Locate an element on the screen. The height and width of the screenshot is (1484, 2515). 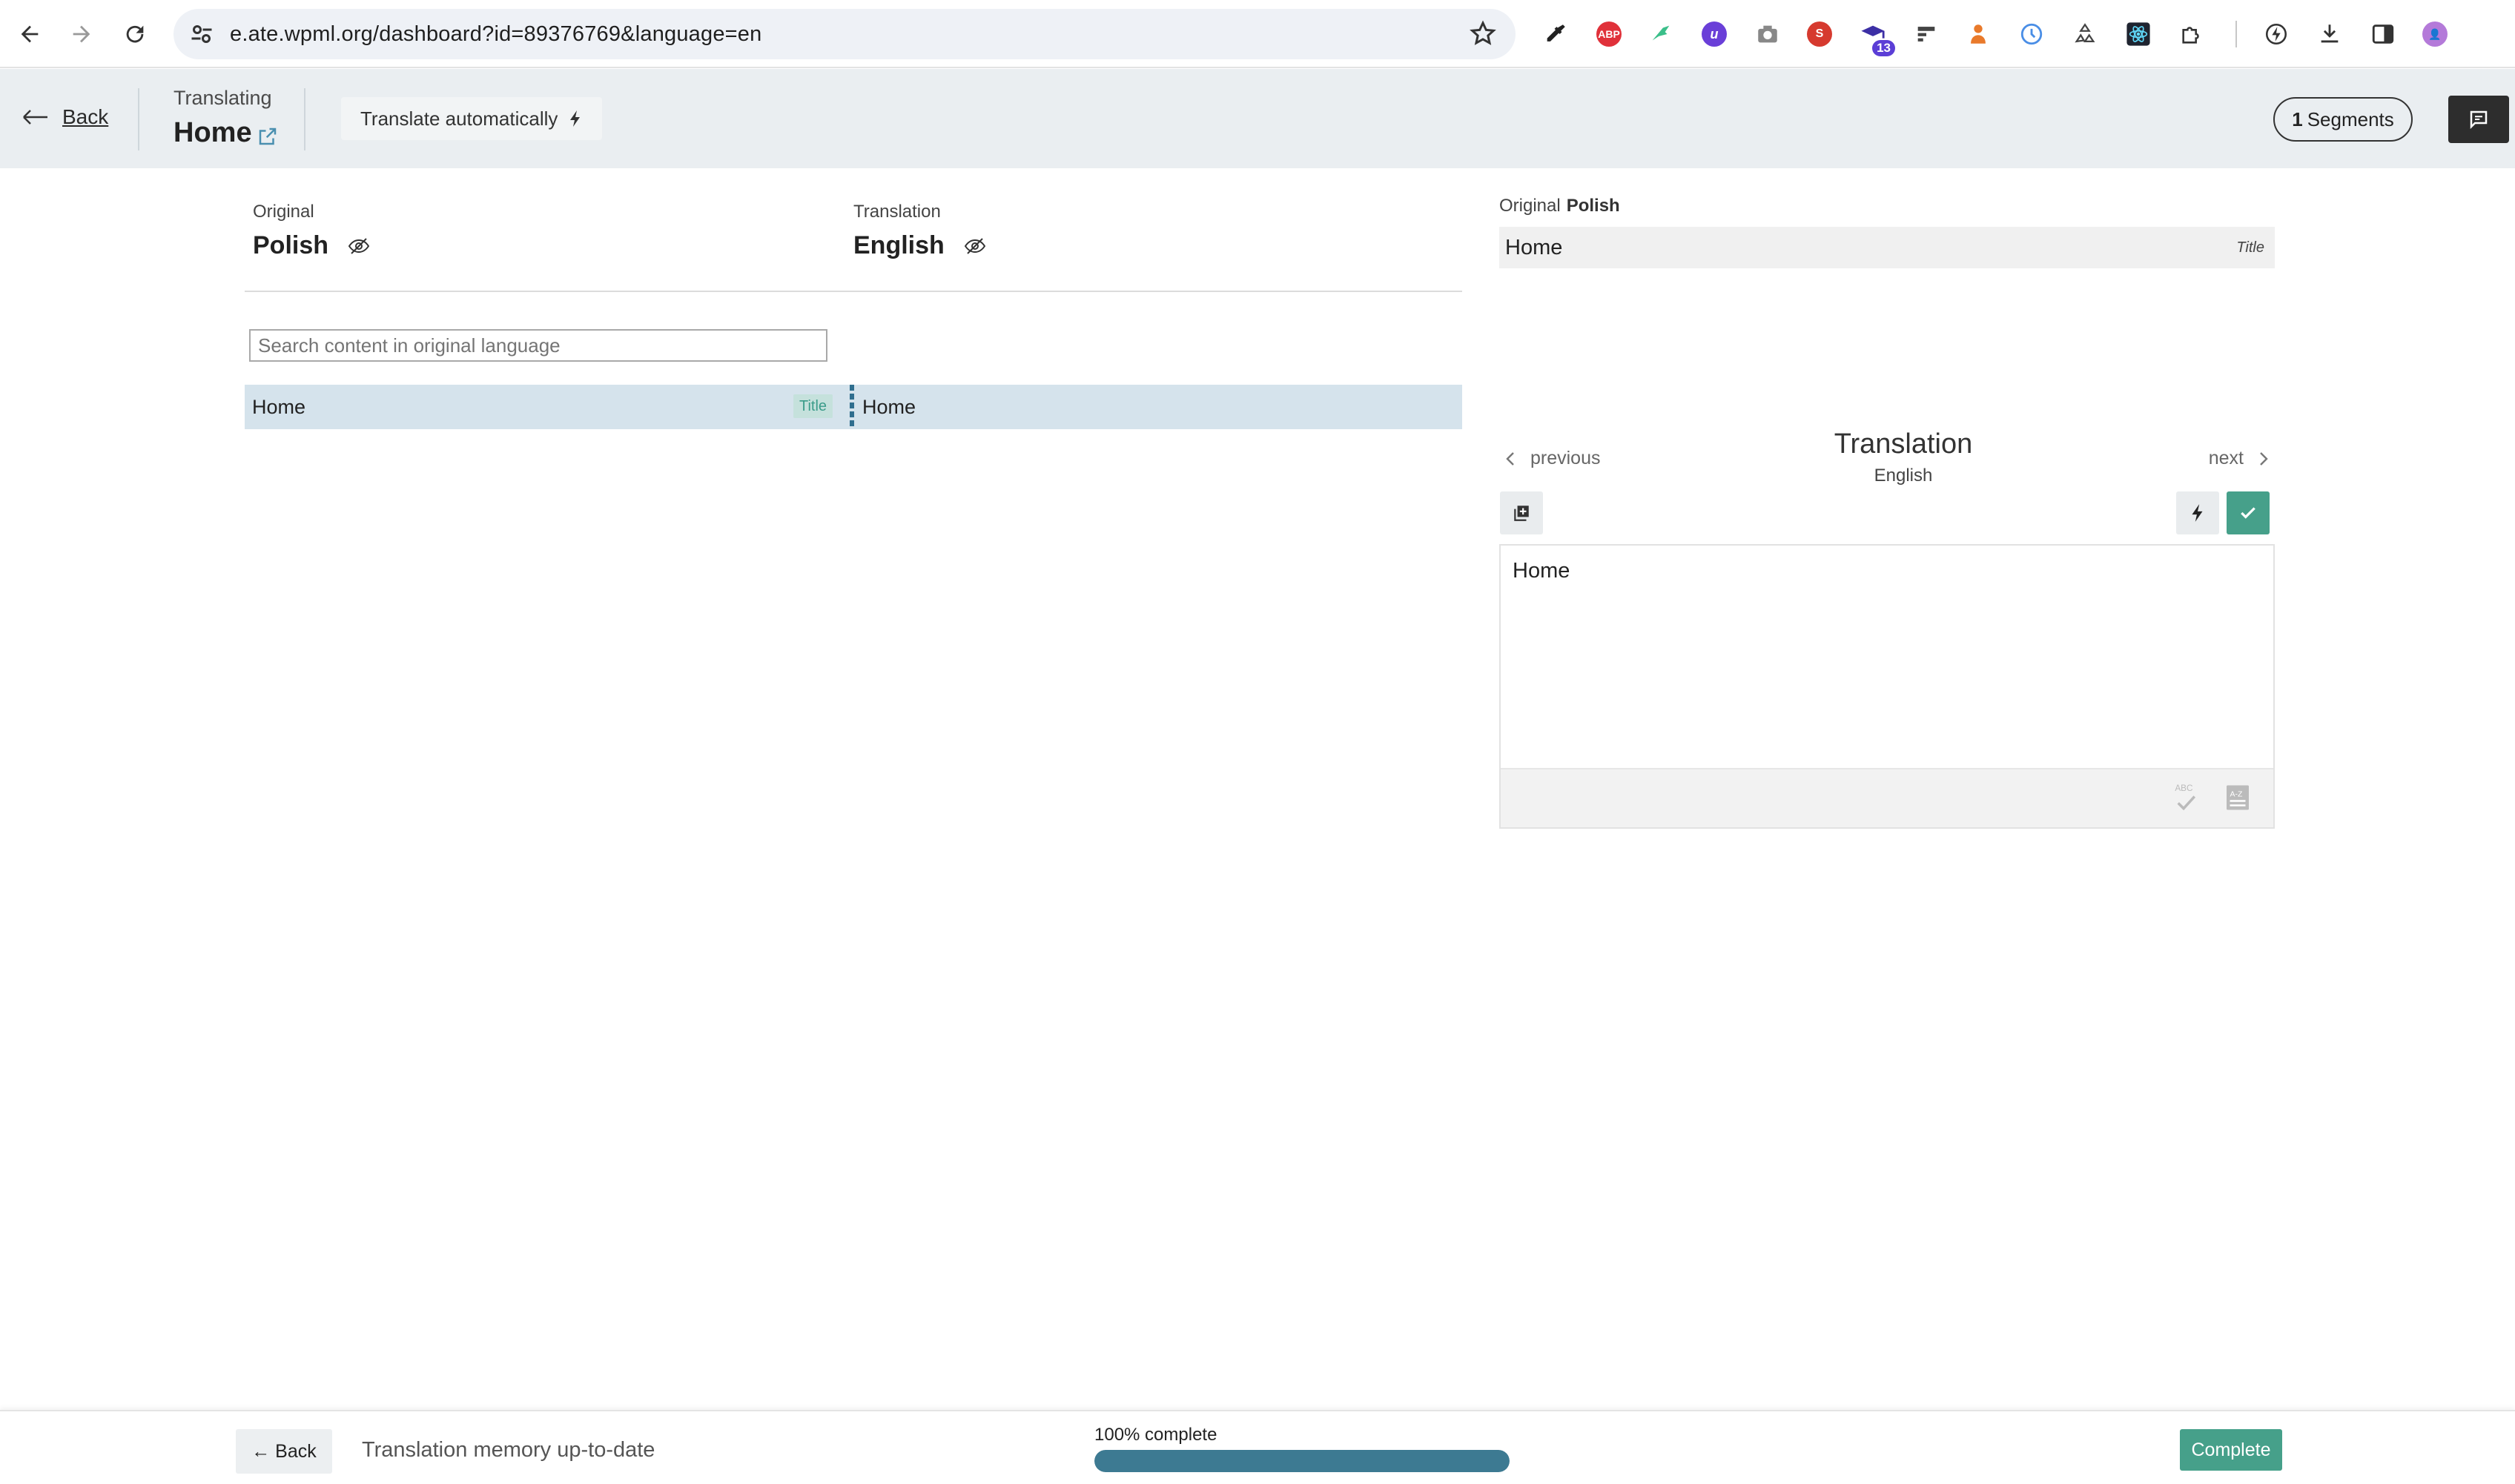
segments-label: Segments is located at coordinates (2350, 118).